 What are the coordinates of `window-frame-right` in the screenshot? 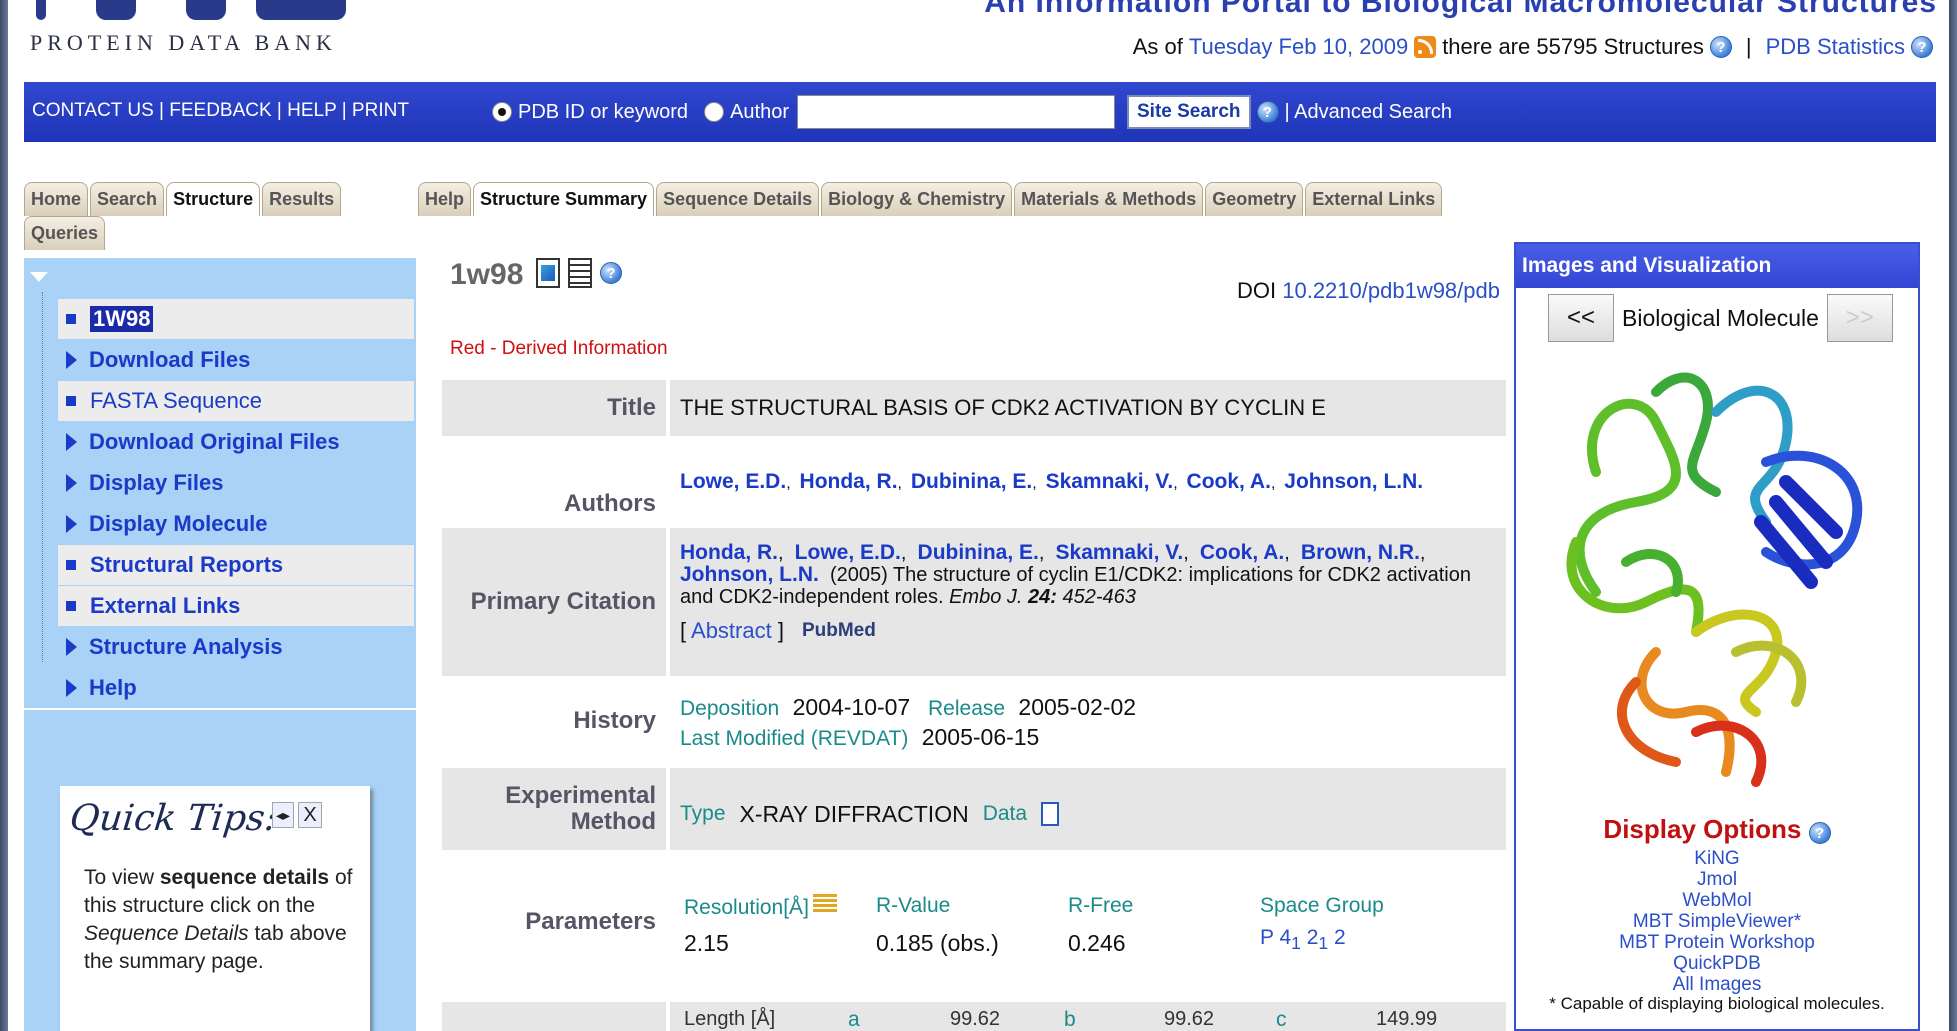 It's located at (1953, 515).